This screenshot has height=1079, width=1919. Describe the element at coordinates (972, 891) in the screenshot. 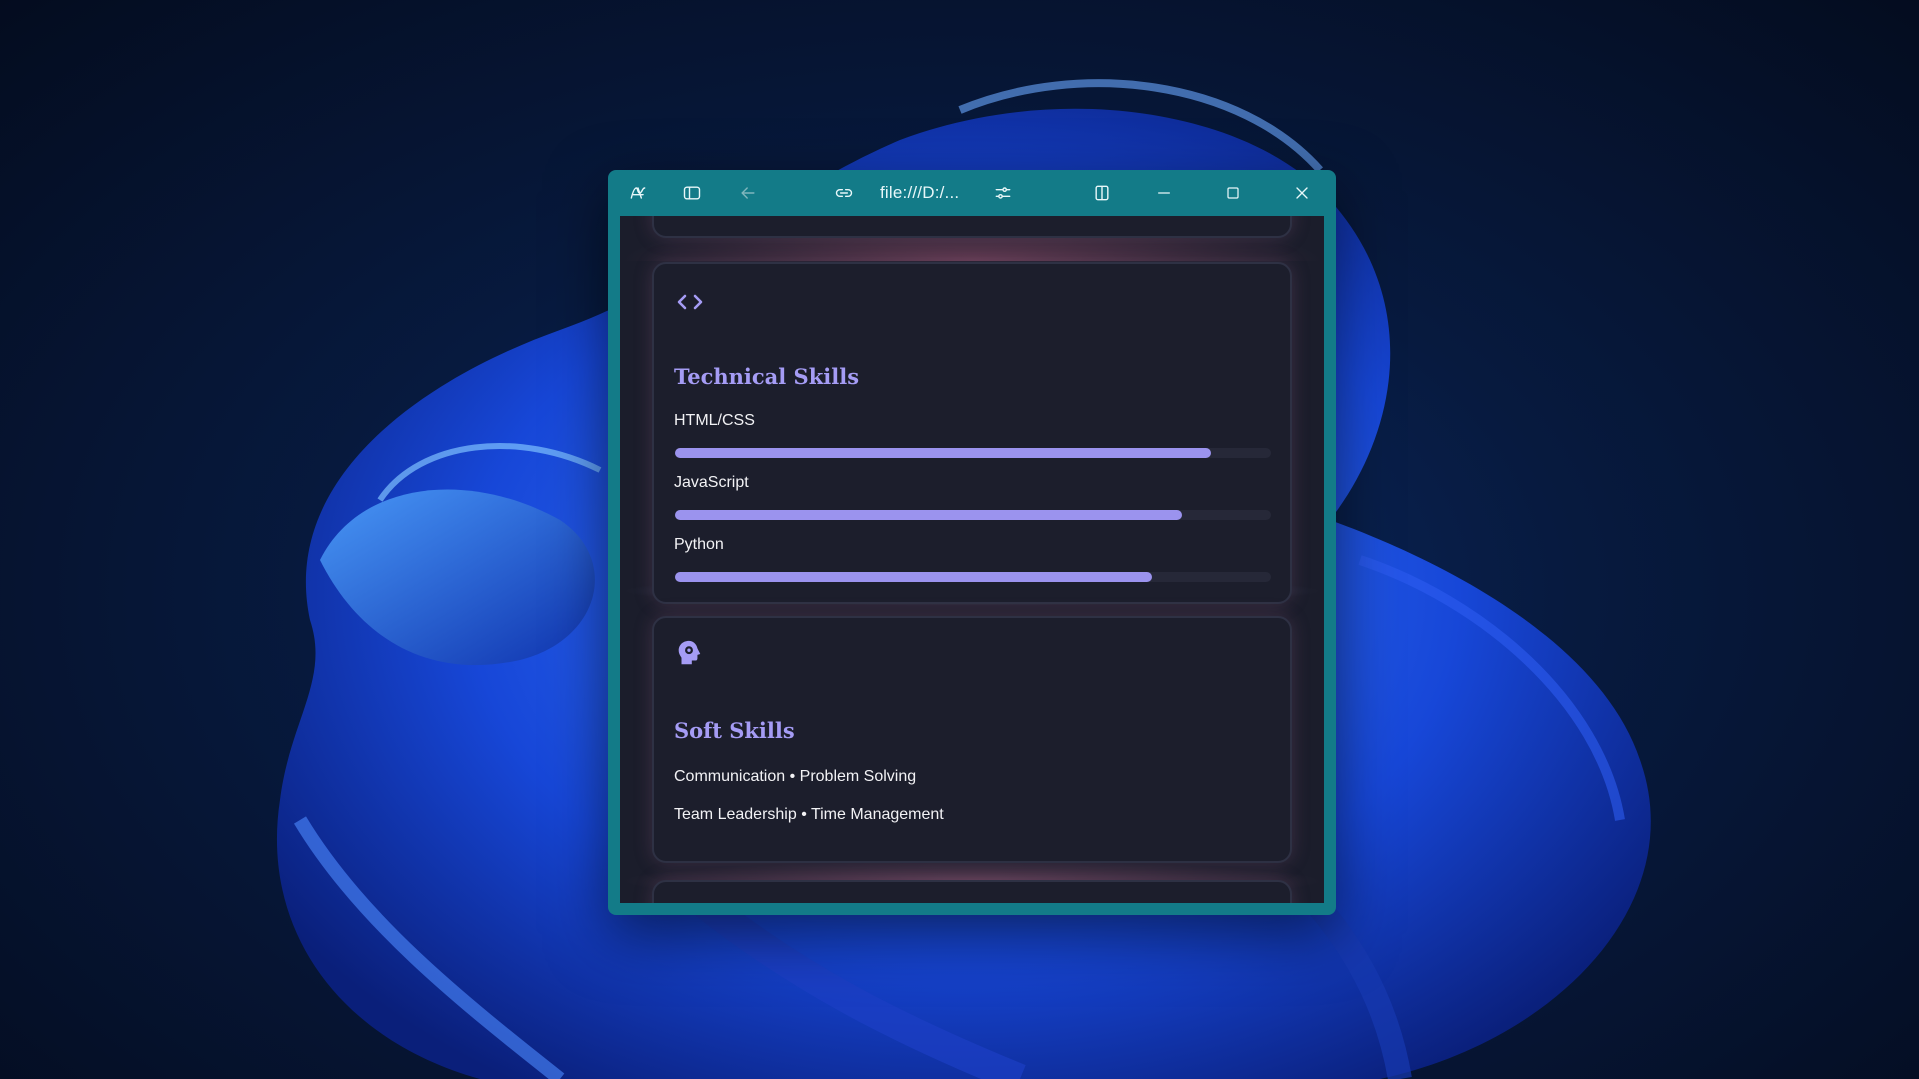

I see `next-card` at that location.